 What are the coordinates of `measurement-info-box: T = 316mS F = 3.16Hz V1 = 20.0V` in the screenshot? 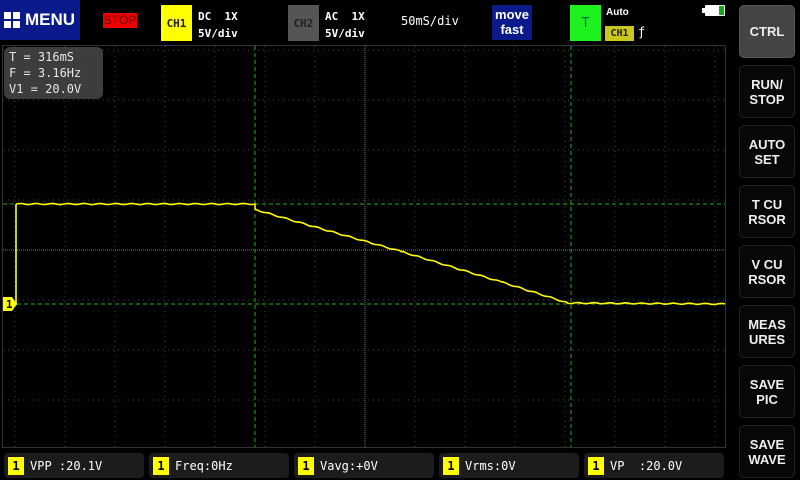 It's located at (53, 73).